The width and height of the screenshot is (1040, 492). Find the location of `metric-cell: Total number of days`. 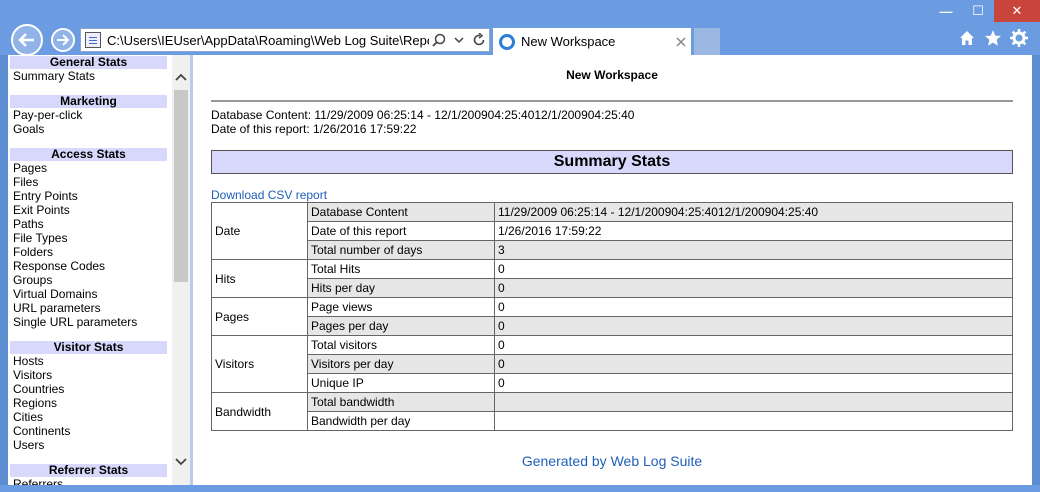

metric-cell: Total number of days is located at coordinates (401, 250).